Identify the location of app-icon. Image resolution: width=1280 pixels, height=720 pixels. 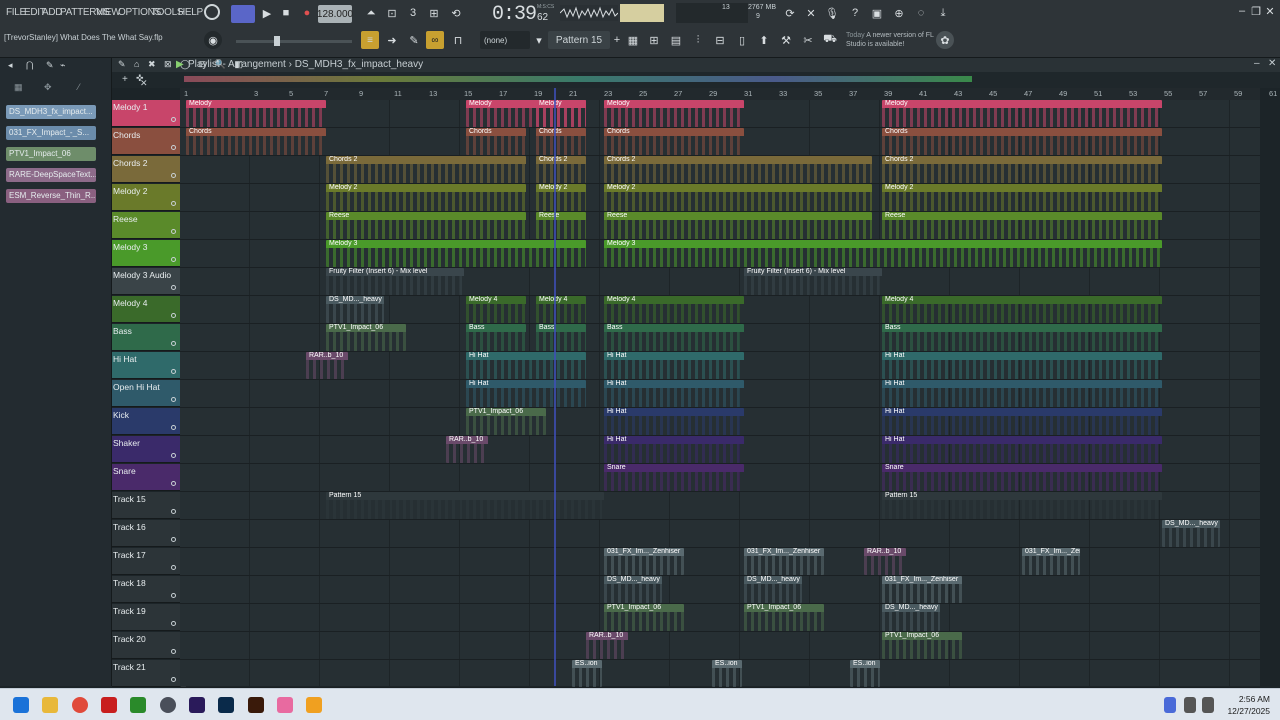
(285, 705).